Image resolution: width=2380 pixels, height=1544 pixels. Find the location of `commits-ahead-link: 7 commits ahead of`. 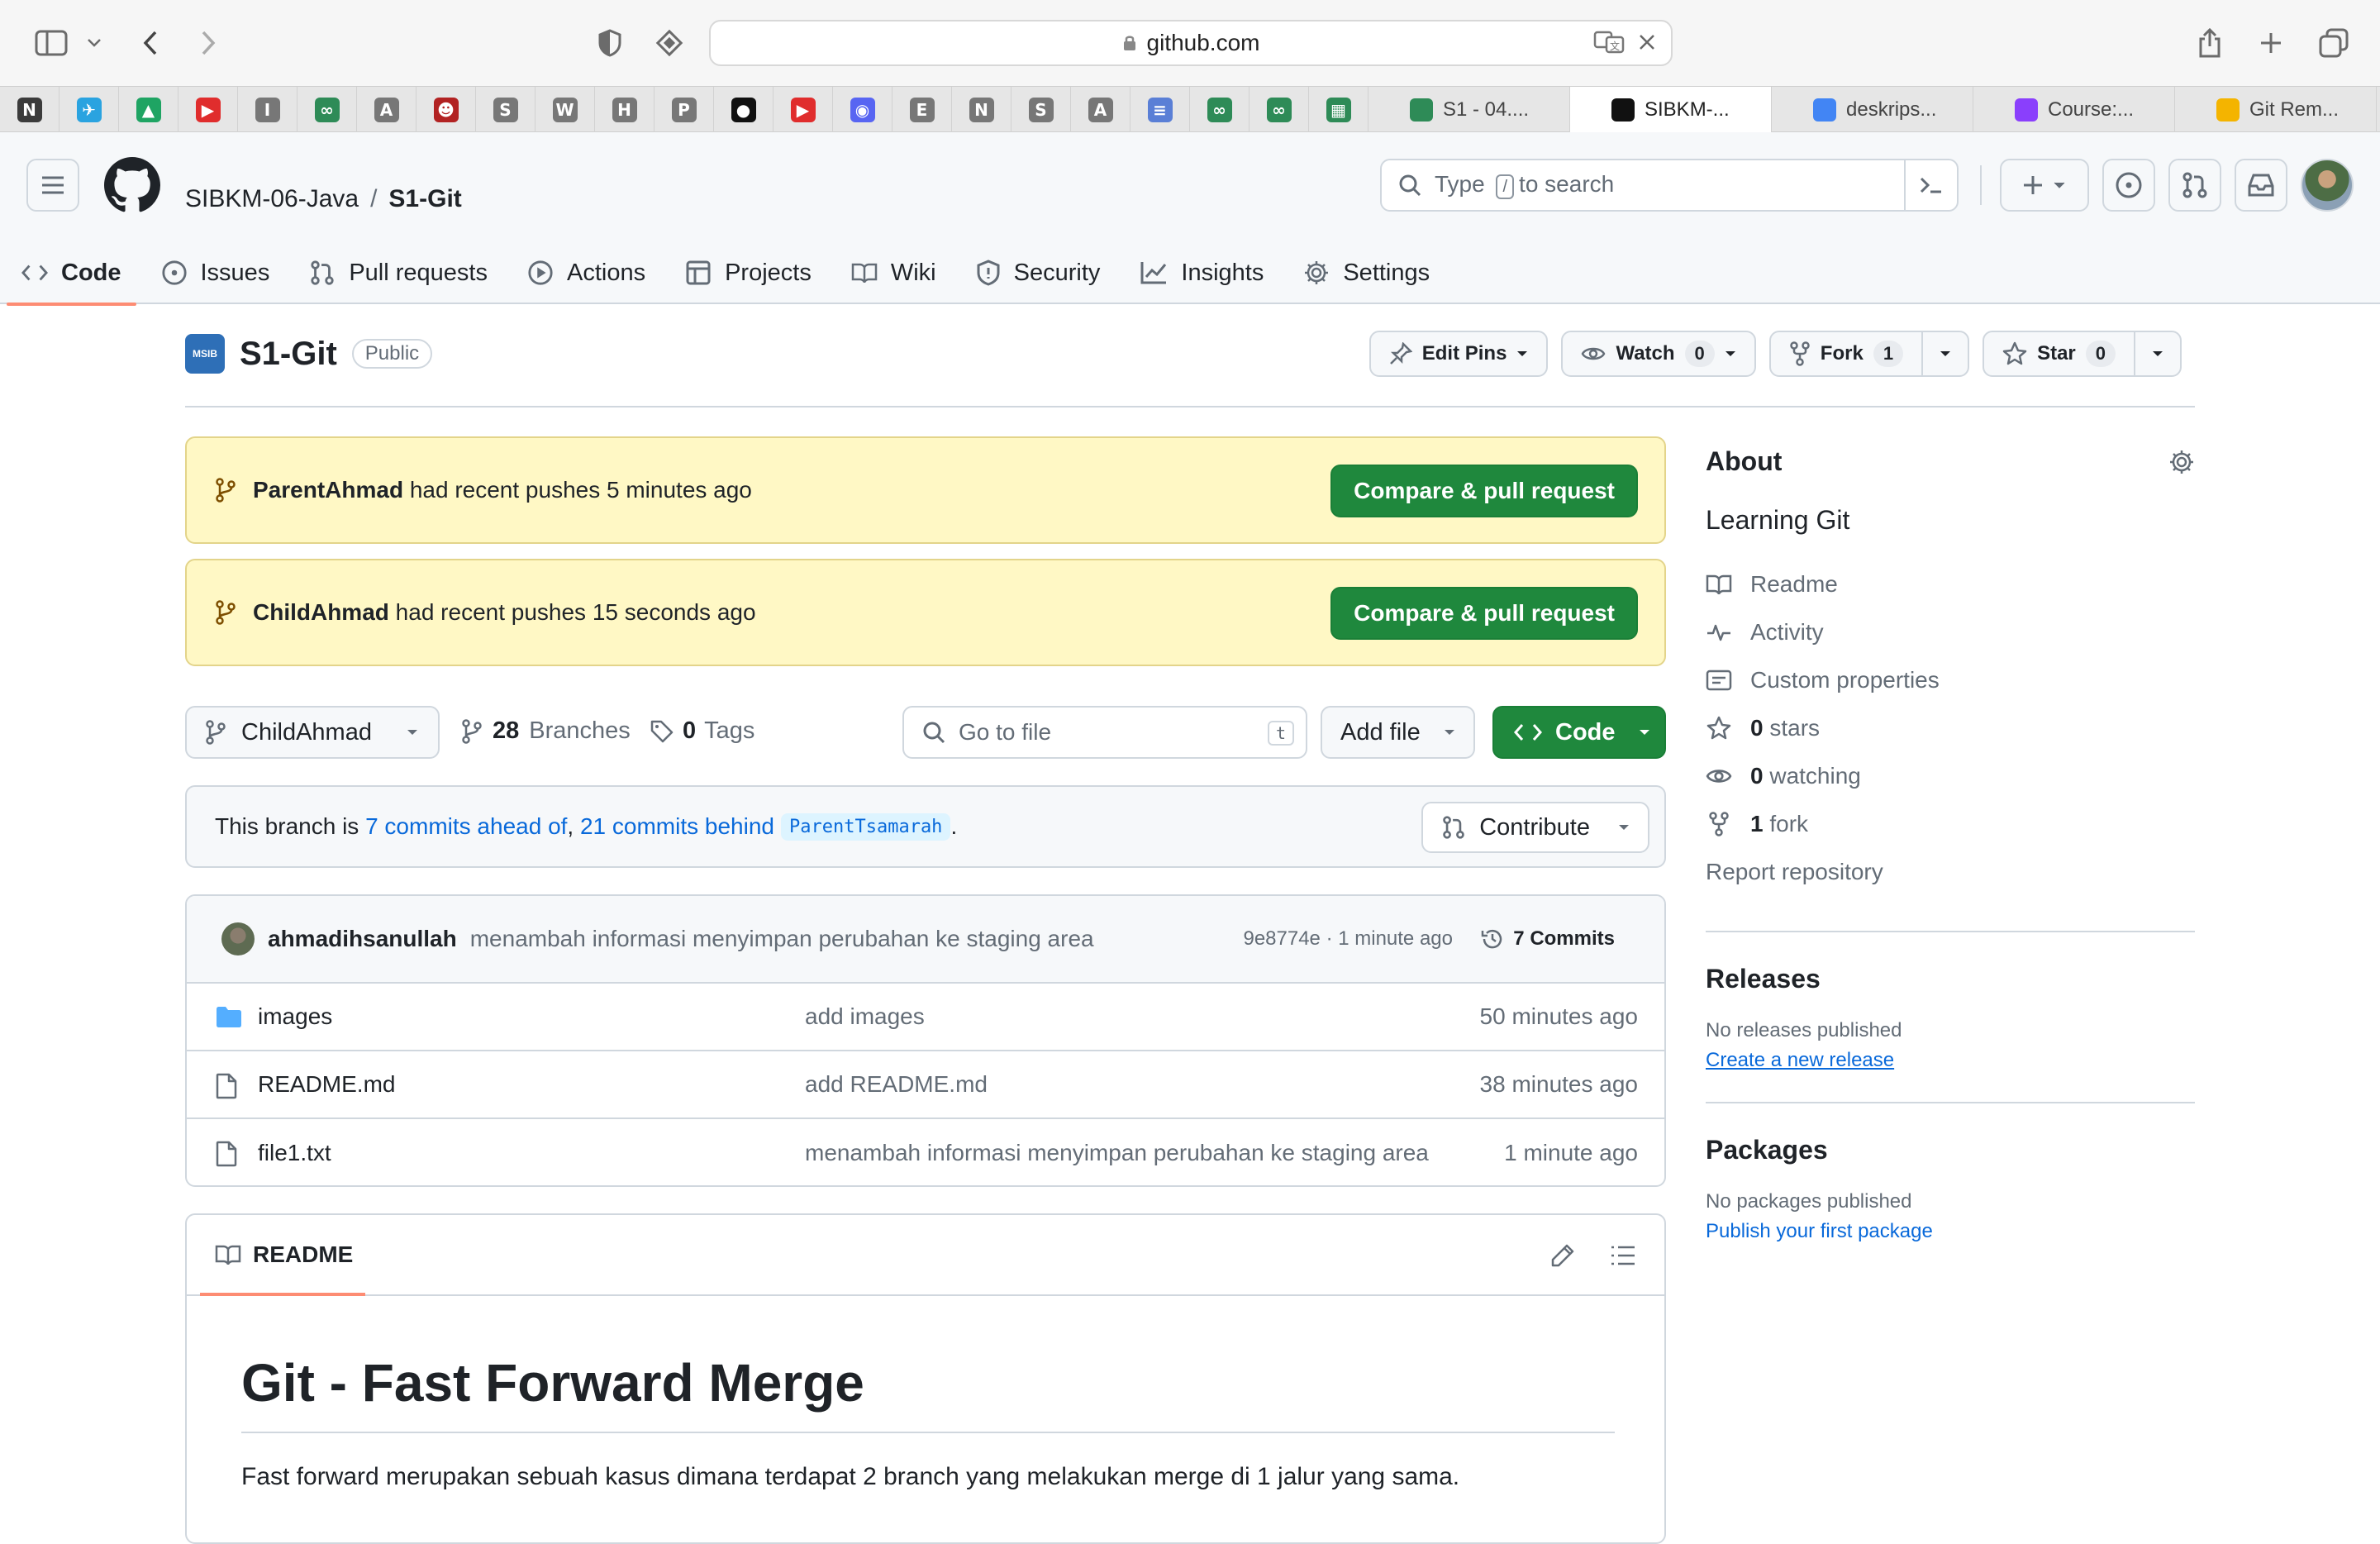

commits-ahead-link: 7 commits ahead of is located at coordinates (466, 827).